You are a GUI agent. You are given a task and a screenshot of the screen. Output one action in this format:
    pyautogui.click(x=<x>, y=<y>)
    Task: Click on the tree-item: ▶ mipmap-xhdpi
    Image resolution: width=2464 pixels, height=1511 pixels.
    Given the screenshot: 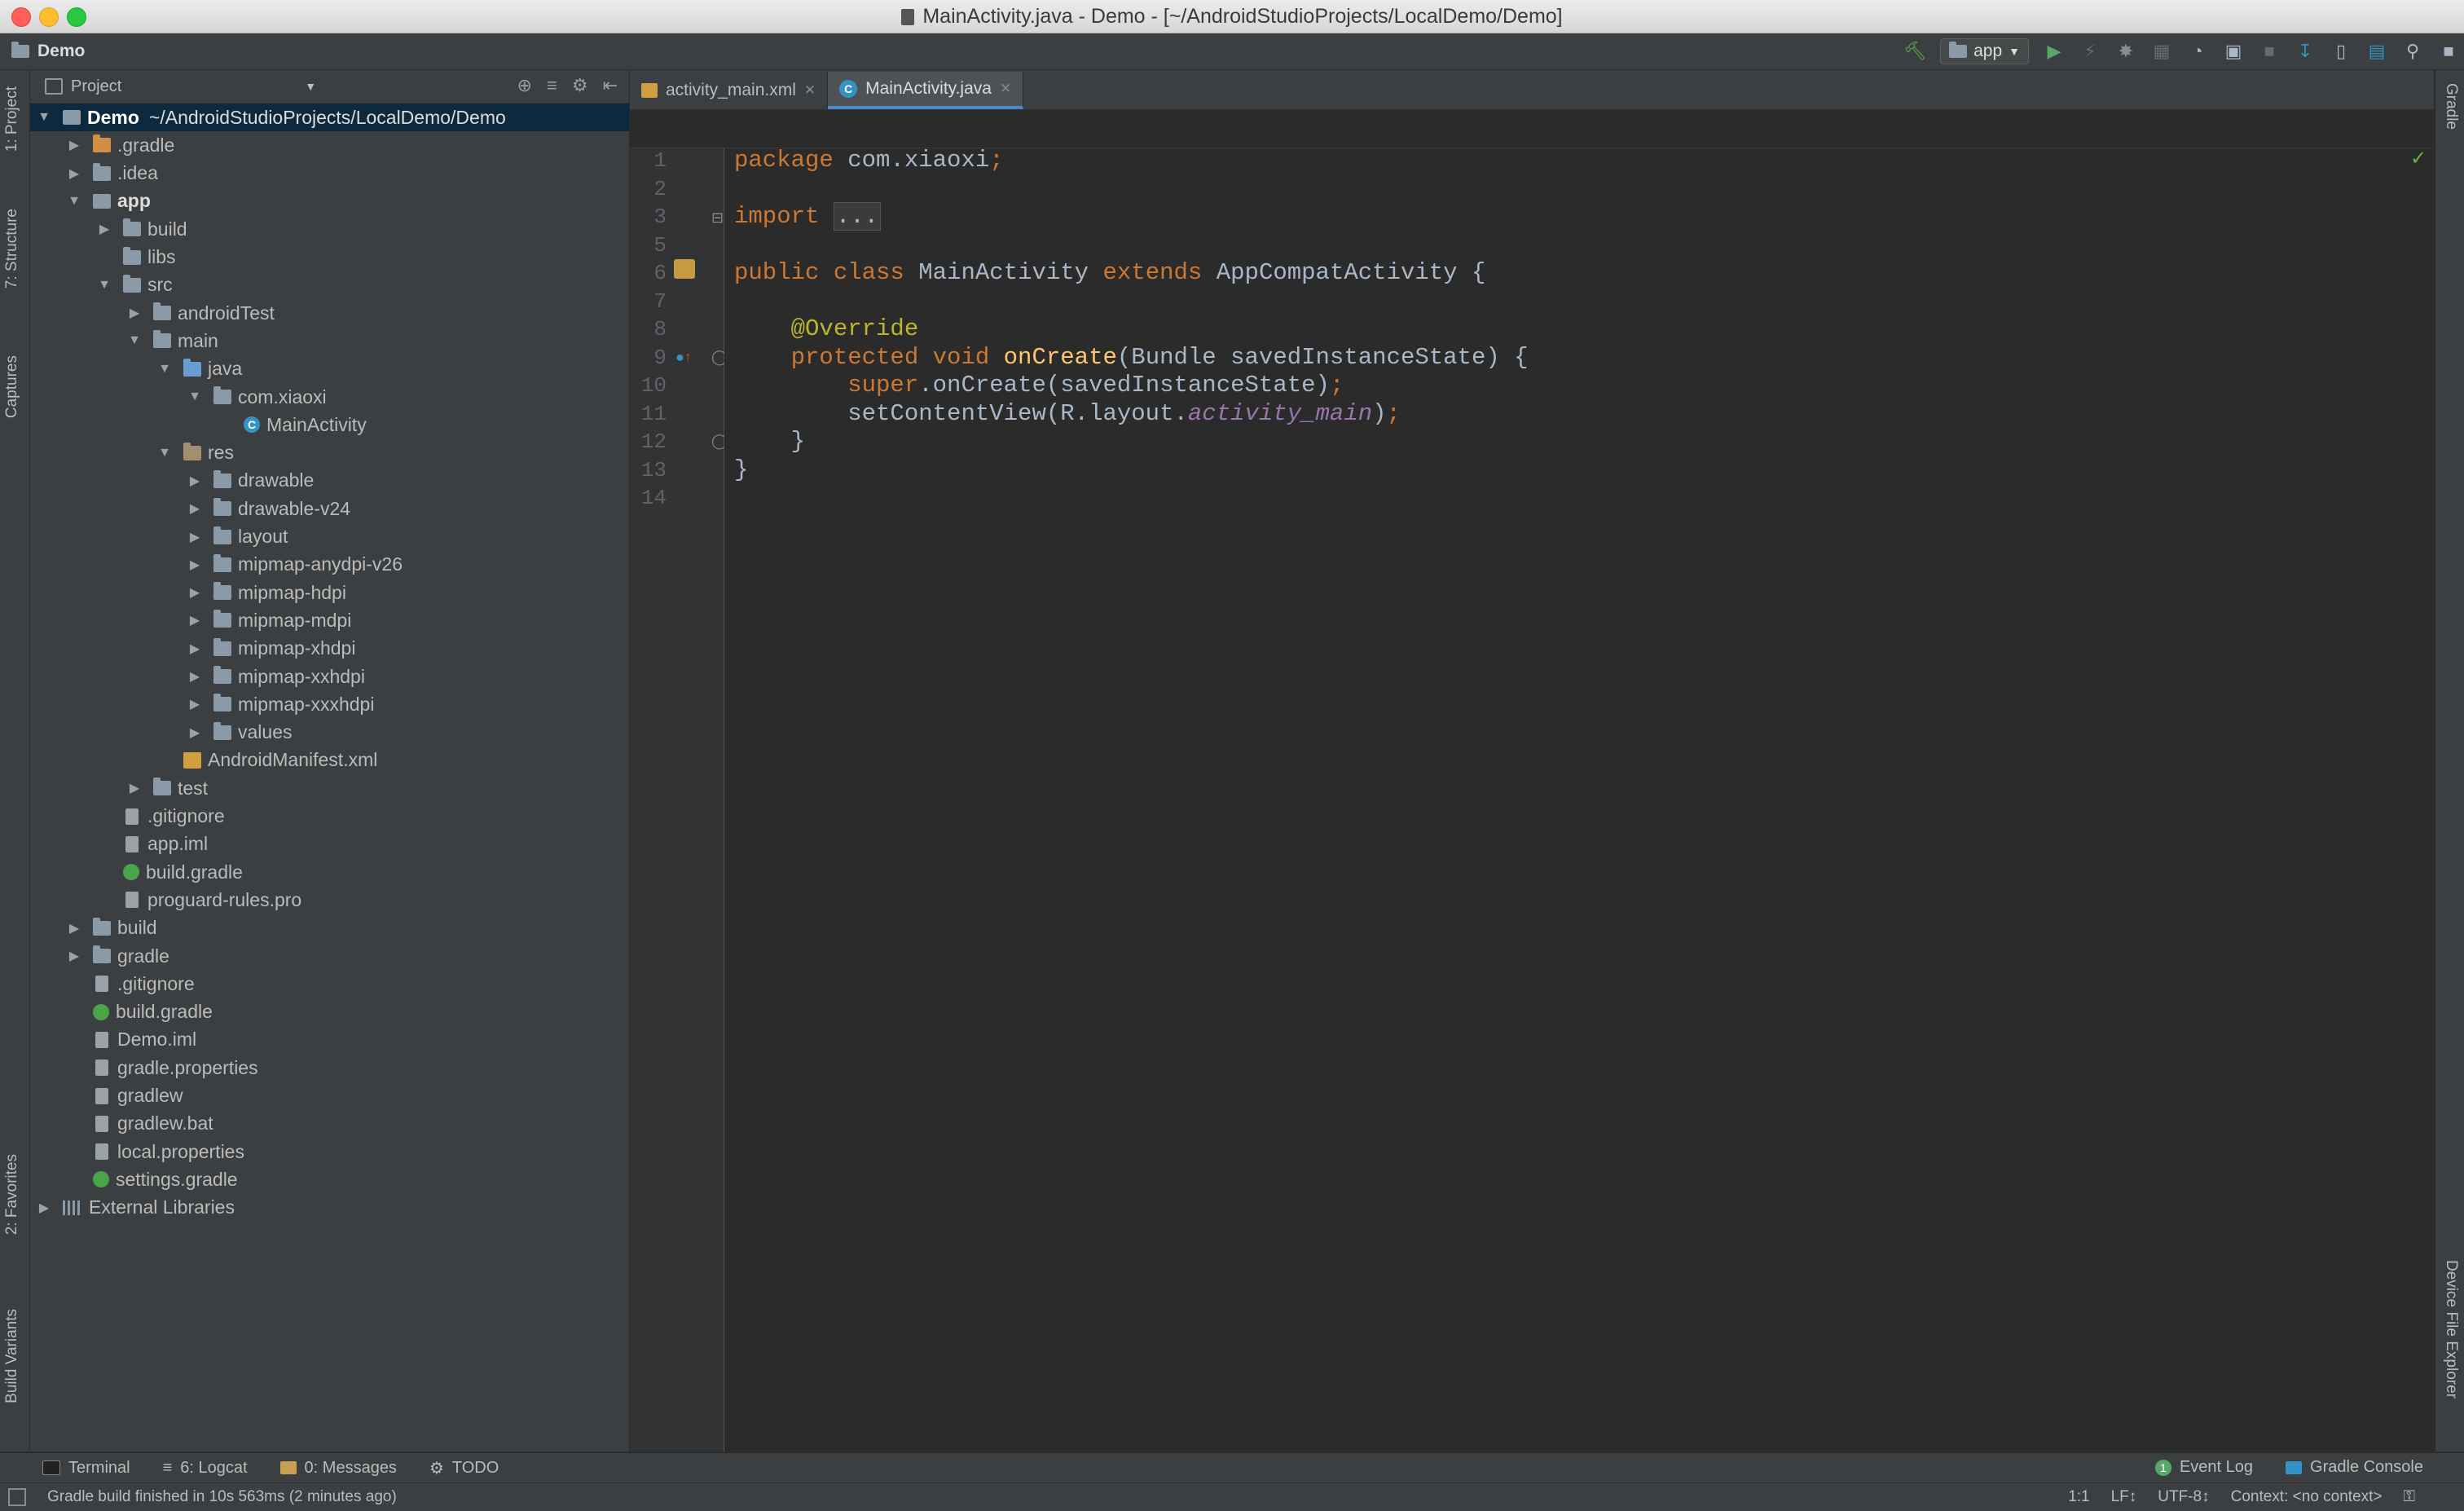 What is the action you would take?
    pyautogui.click(x=329, y=649)
    